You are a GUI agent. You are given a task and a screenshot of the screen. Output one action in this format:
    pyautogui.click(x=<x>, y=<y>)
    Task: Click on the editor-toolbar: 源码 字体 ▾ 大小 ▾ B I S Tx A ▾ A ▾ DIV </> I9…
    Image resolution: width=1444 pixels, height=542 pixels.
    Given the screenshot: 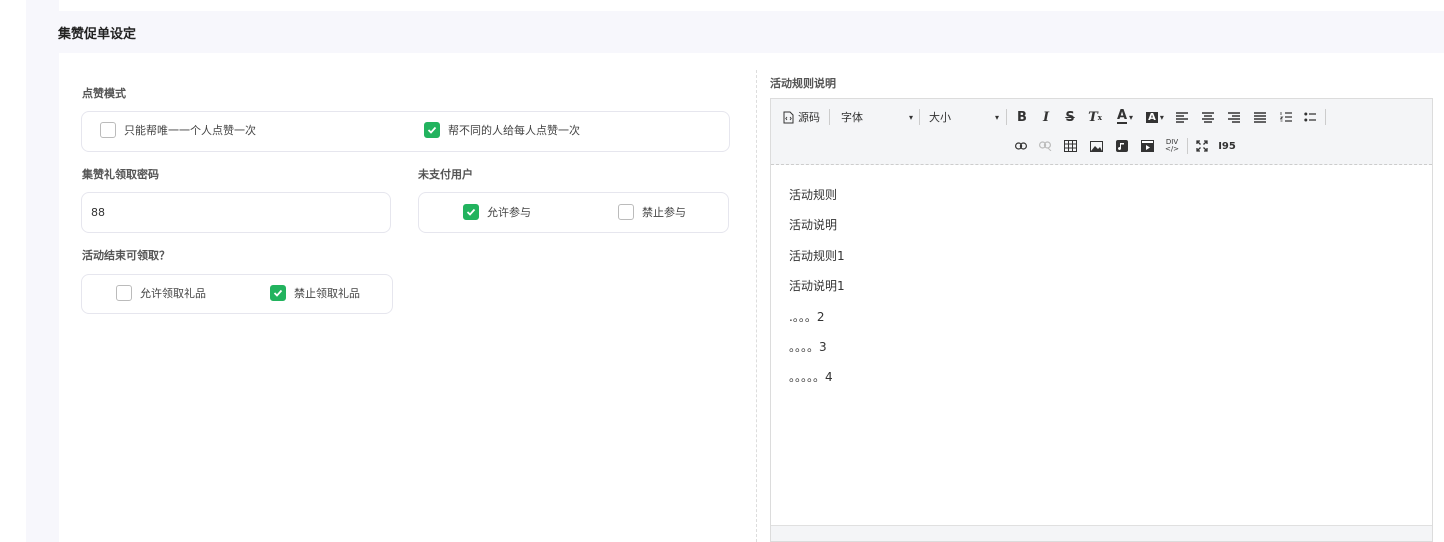 What is the action you would take?
    pyautogui.click(x=1101, y=132)
    